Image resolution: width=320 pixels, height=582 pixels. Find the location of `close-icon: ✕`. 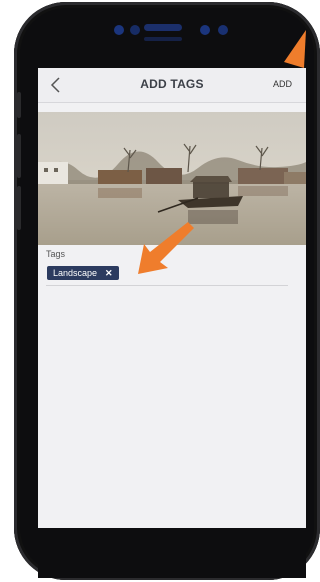

close-icon: ✕ is located at coordinates (109, 273).